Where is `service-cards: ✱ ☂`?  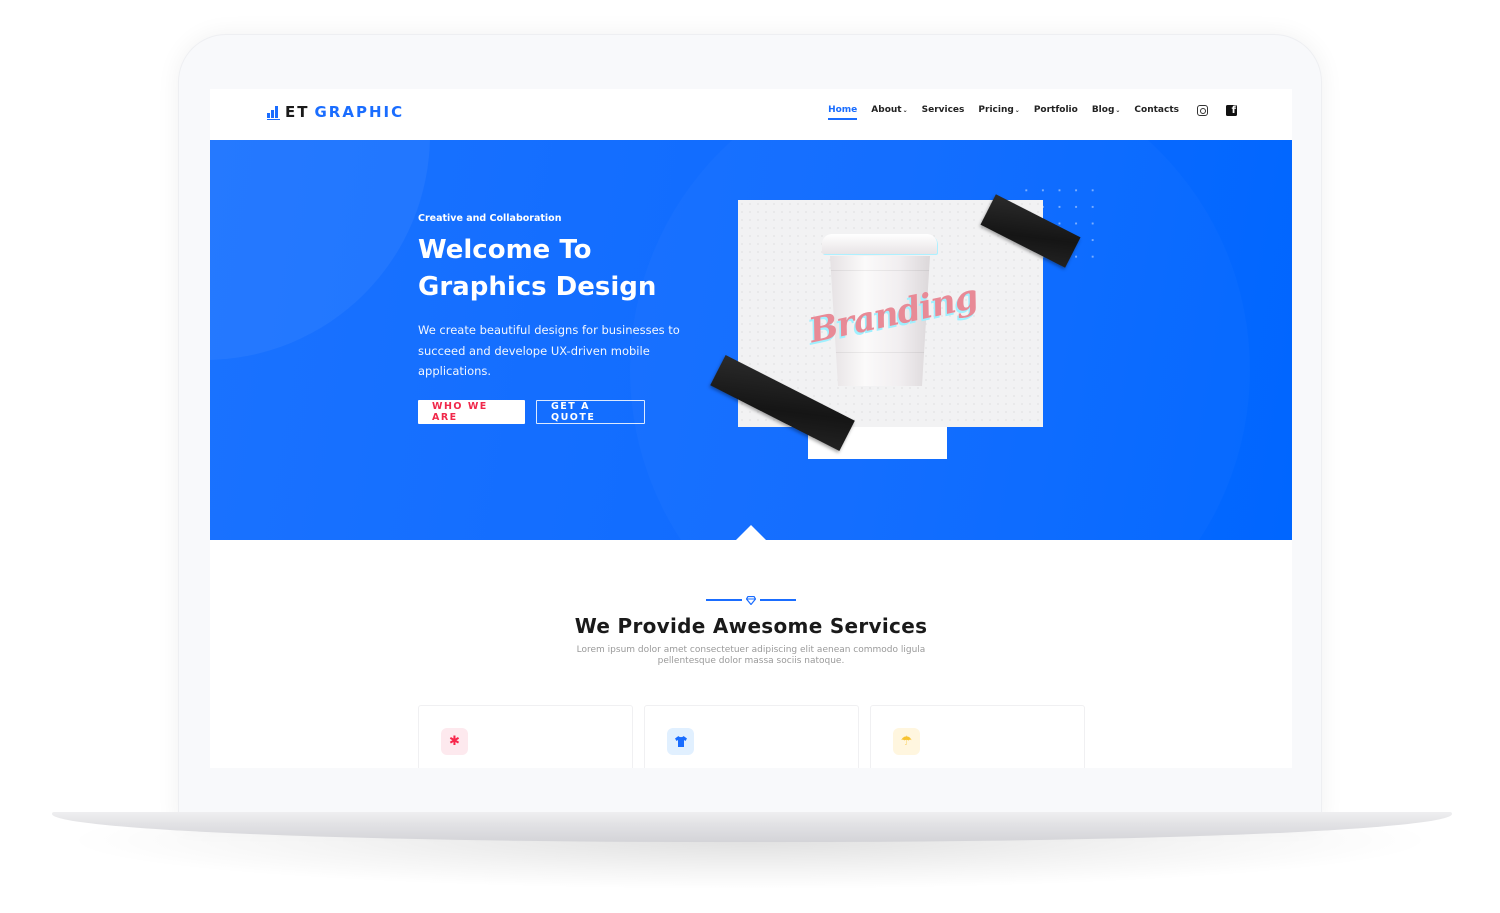
service-cards: ✱ ☂ is located at coordinates (751, 736).